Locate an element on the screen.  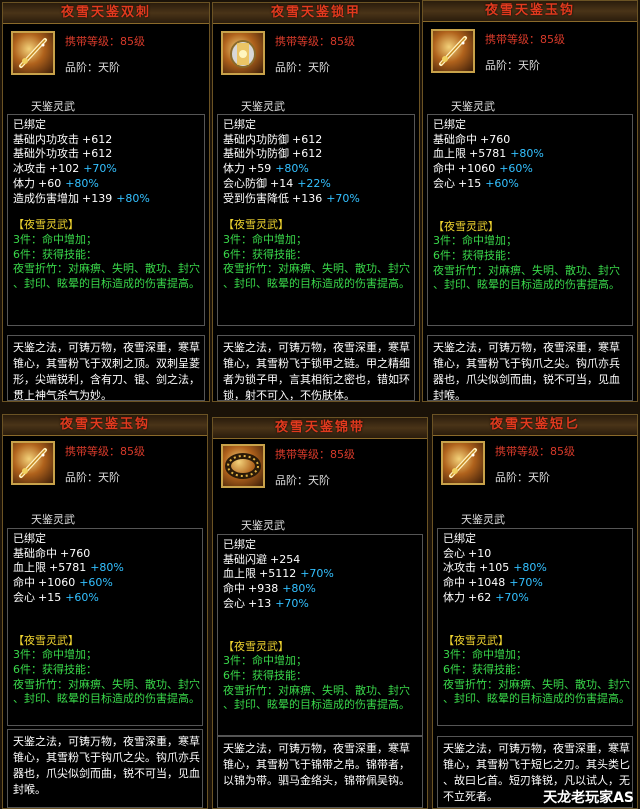
stat-row: 体力 +62 +70% is located at coordinates (535, 598).